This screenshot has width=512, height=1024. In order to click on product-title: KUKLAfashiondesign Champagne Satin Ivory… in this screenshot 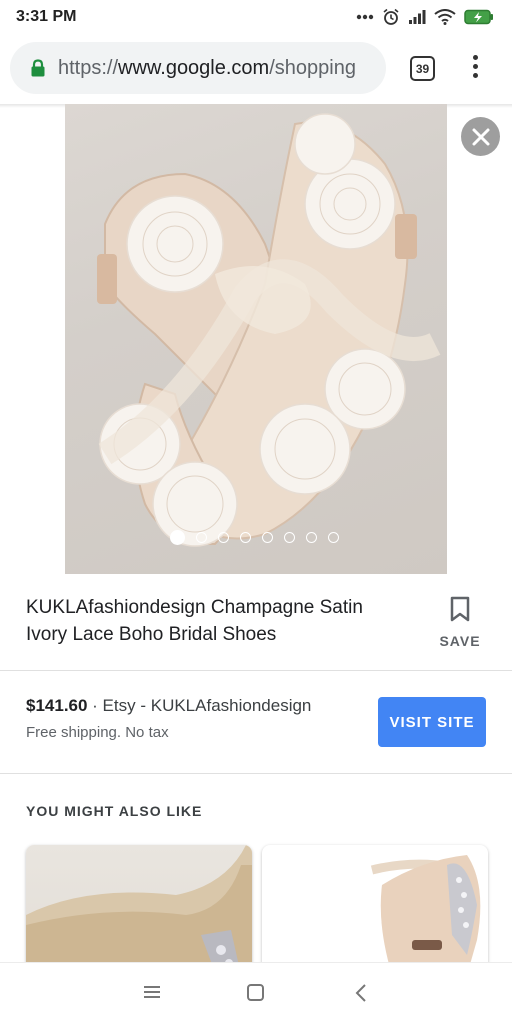, I will do `click(194, 621)`.